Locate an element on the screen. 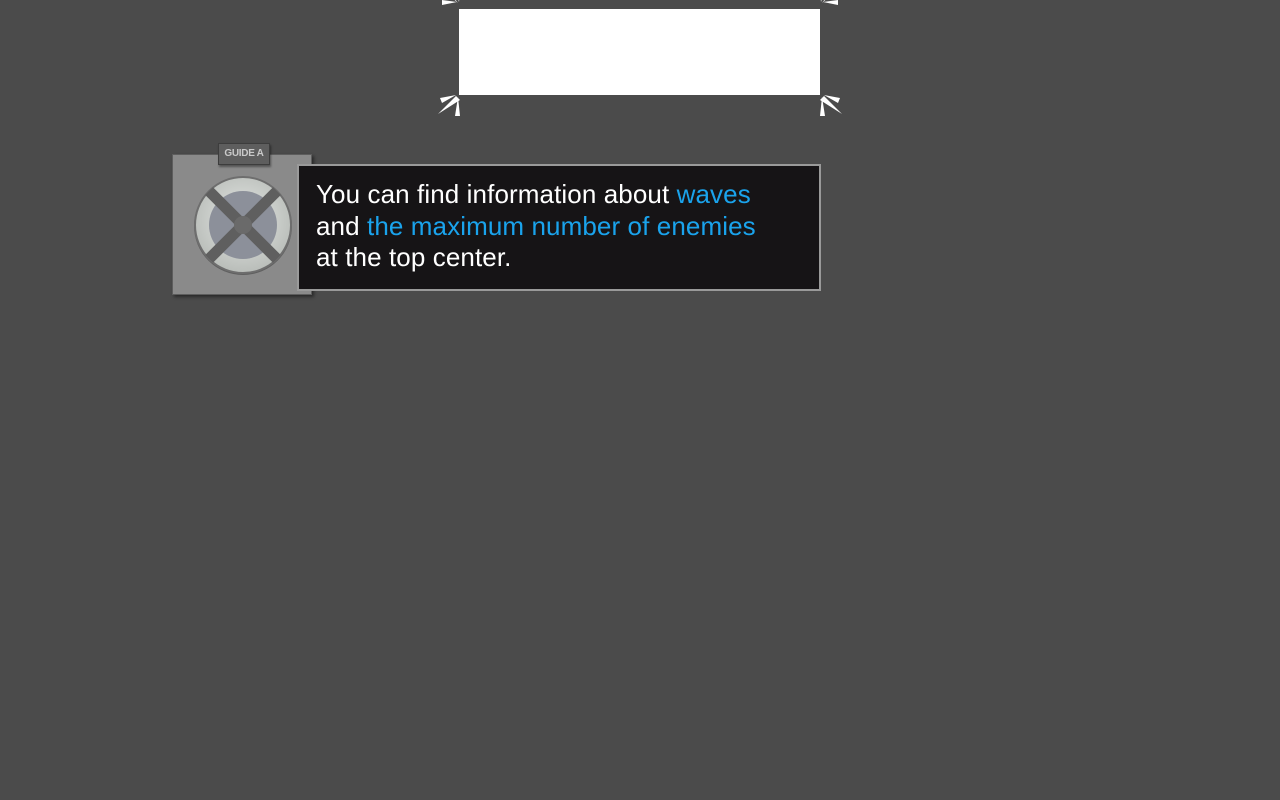 The image size is (1280, 800). highlighted-wave-info-region is located at coordinates (639, 52).